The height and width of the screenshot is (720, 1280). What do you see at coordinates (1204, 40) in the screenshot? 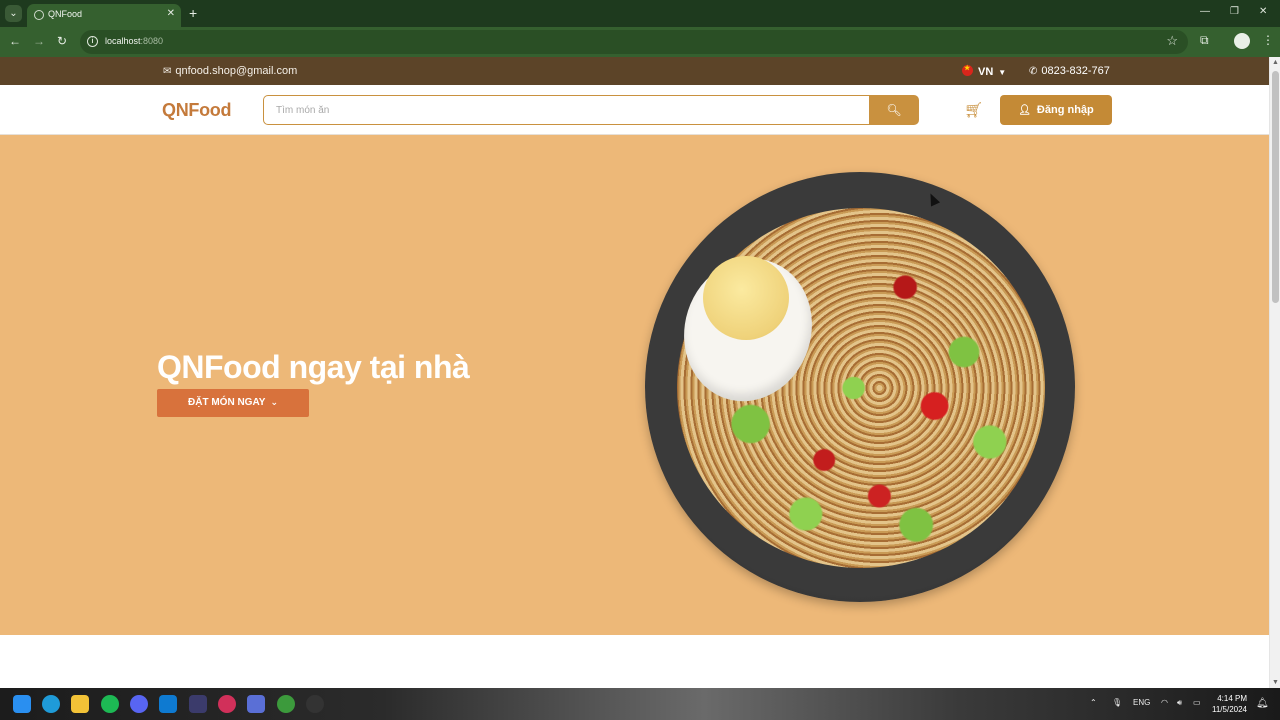
I see `extensions-icon: ⧉` at bounding box center [1204, 40].